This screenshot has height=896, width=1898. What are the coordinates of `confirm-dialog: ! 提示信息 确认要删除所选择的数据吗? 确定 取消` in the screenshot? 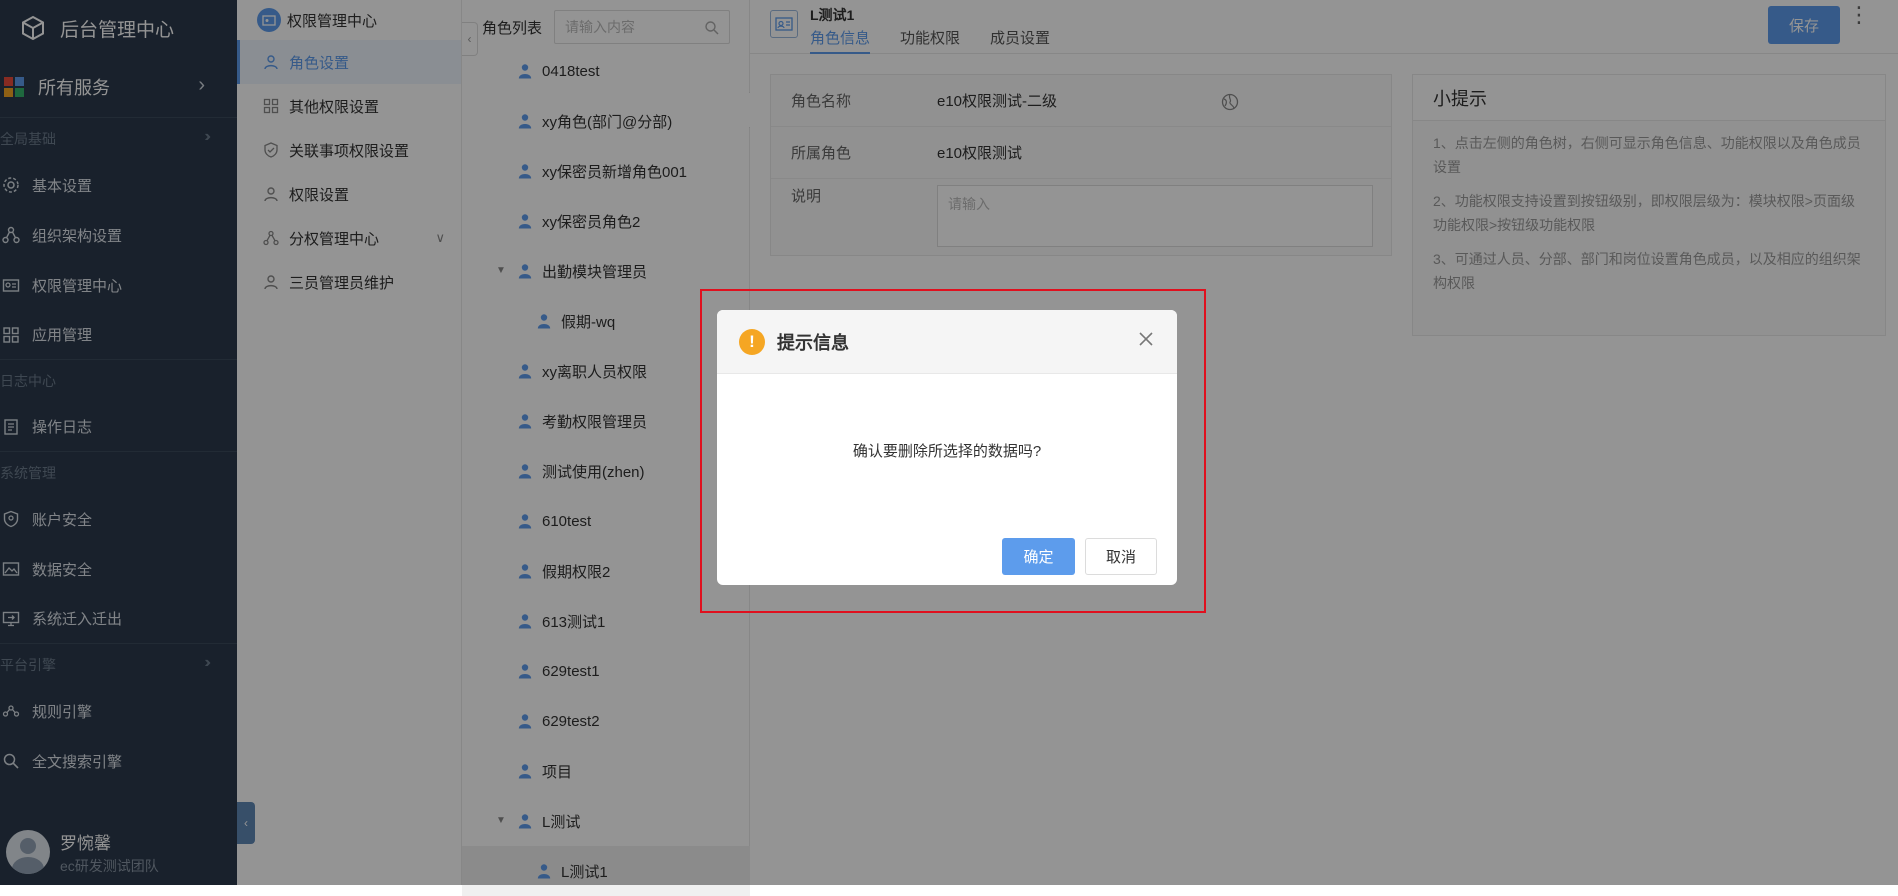 It's located at (947, 447).